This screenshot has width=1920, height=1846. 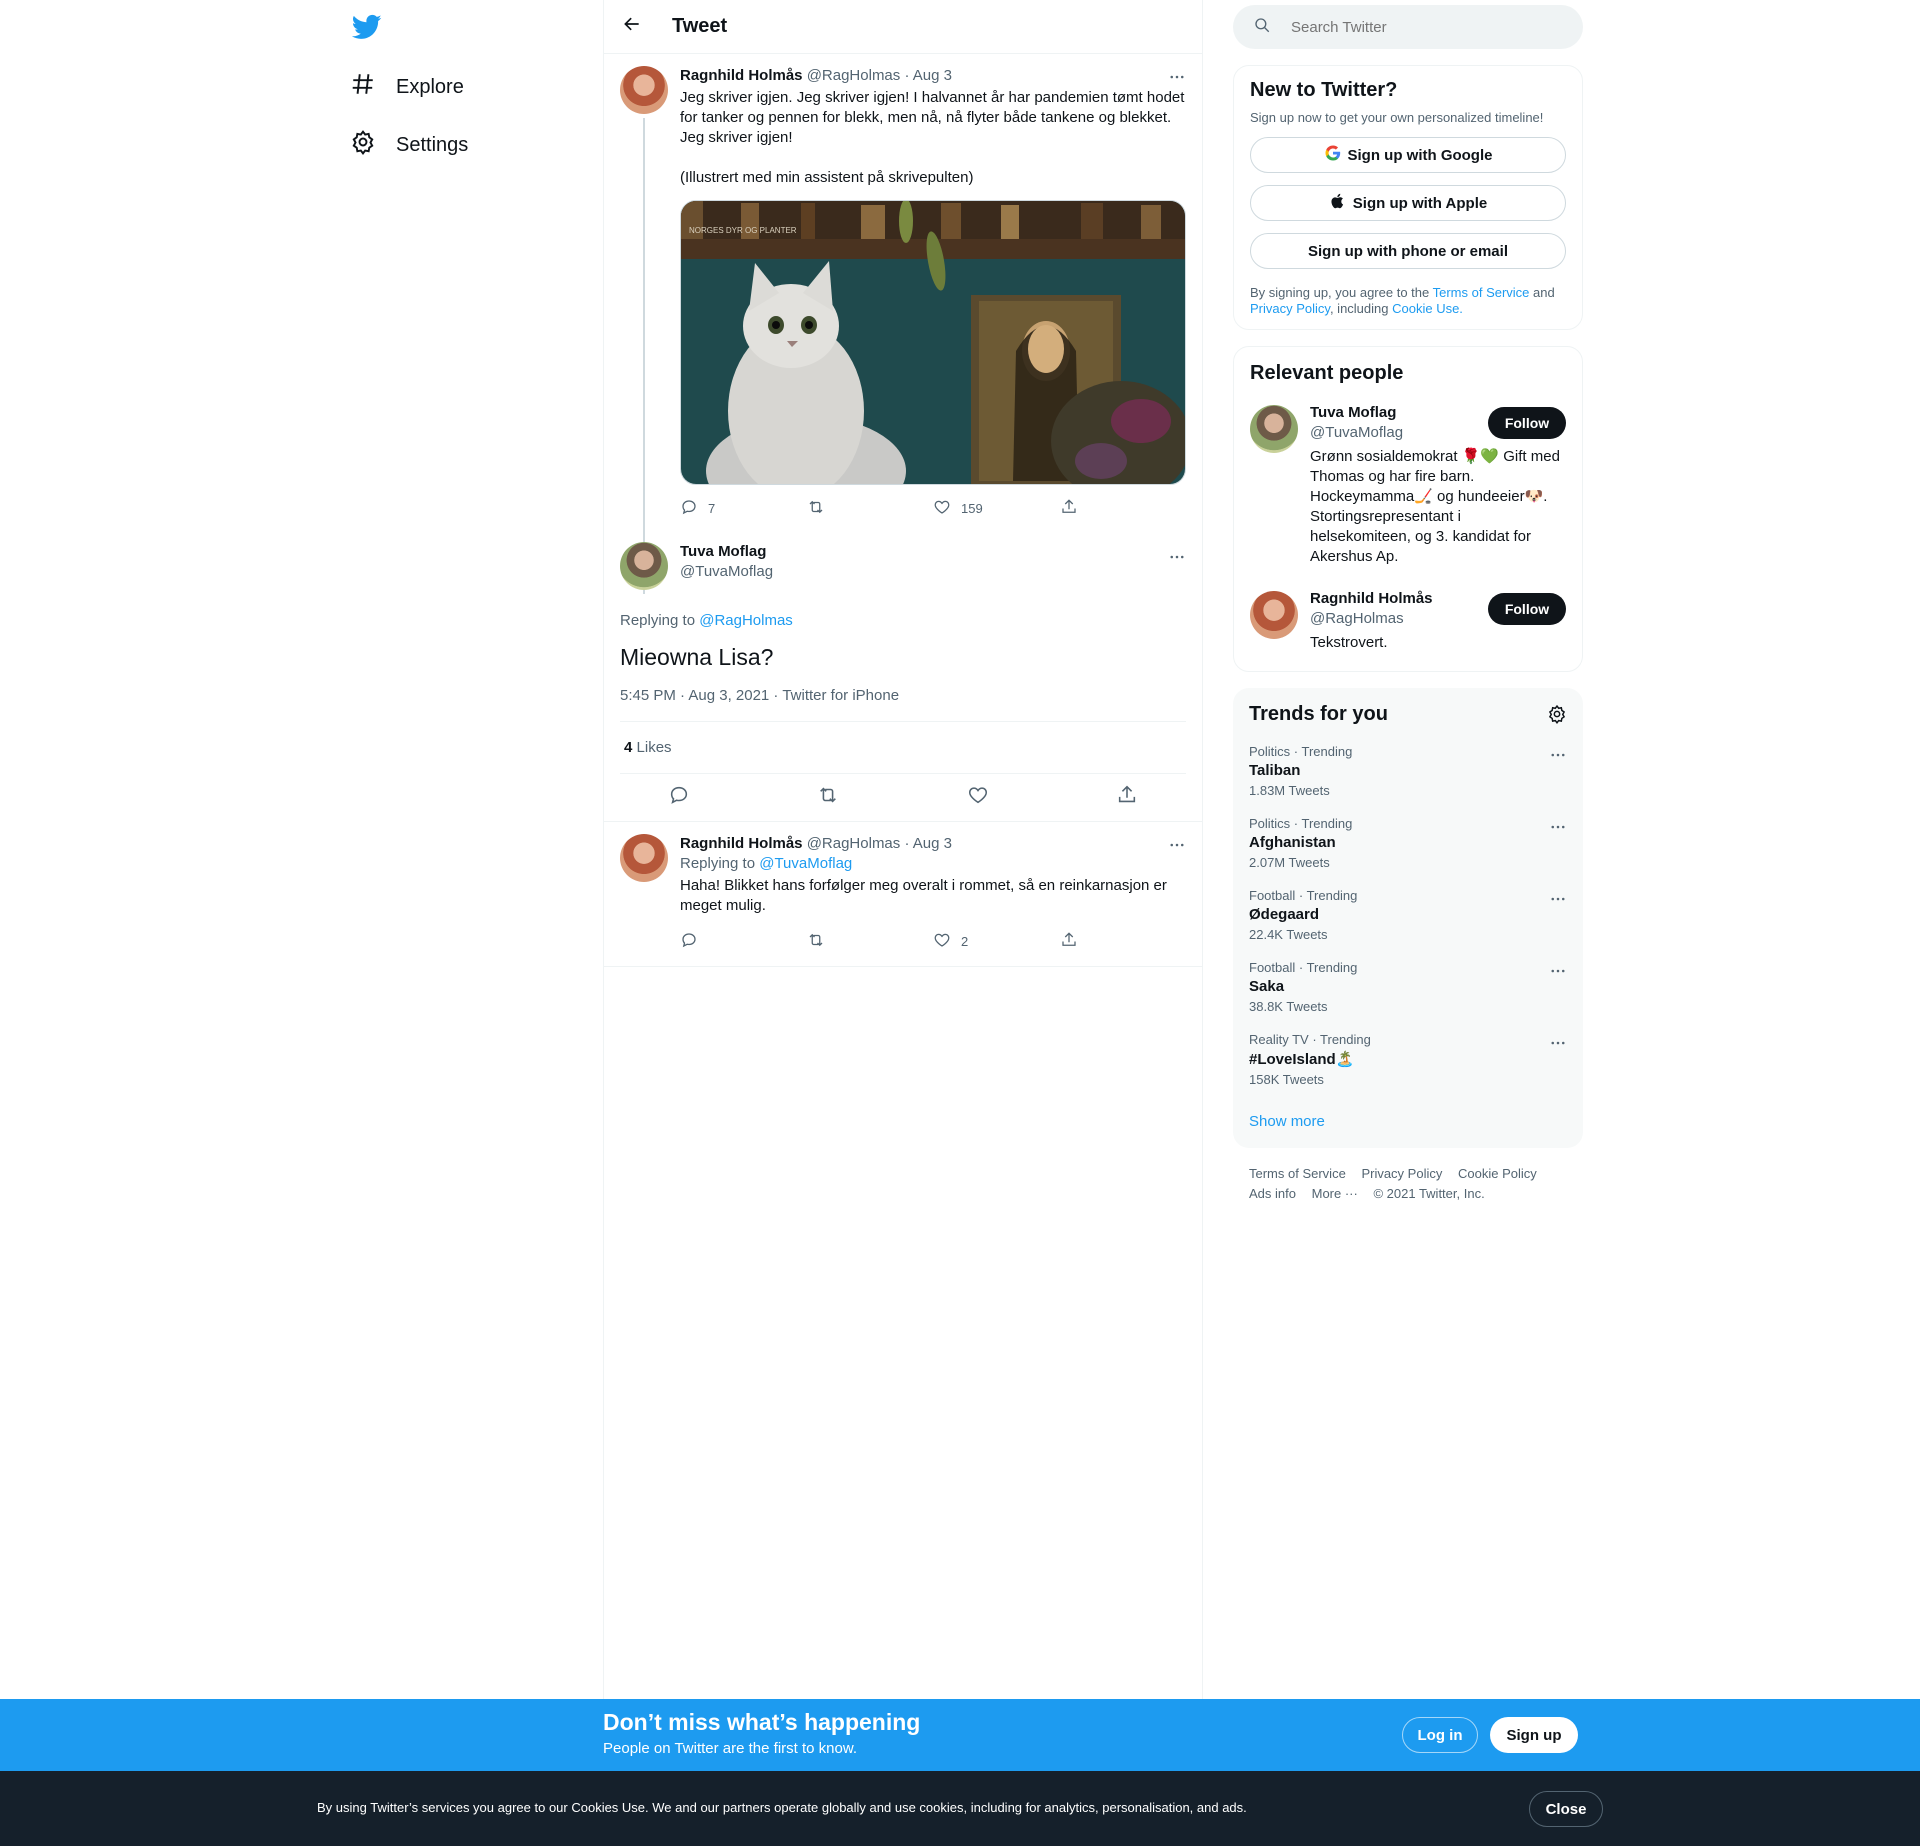 I want to click on trend-name: Taliban, so click(x=1275, y=770).